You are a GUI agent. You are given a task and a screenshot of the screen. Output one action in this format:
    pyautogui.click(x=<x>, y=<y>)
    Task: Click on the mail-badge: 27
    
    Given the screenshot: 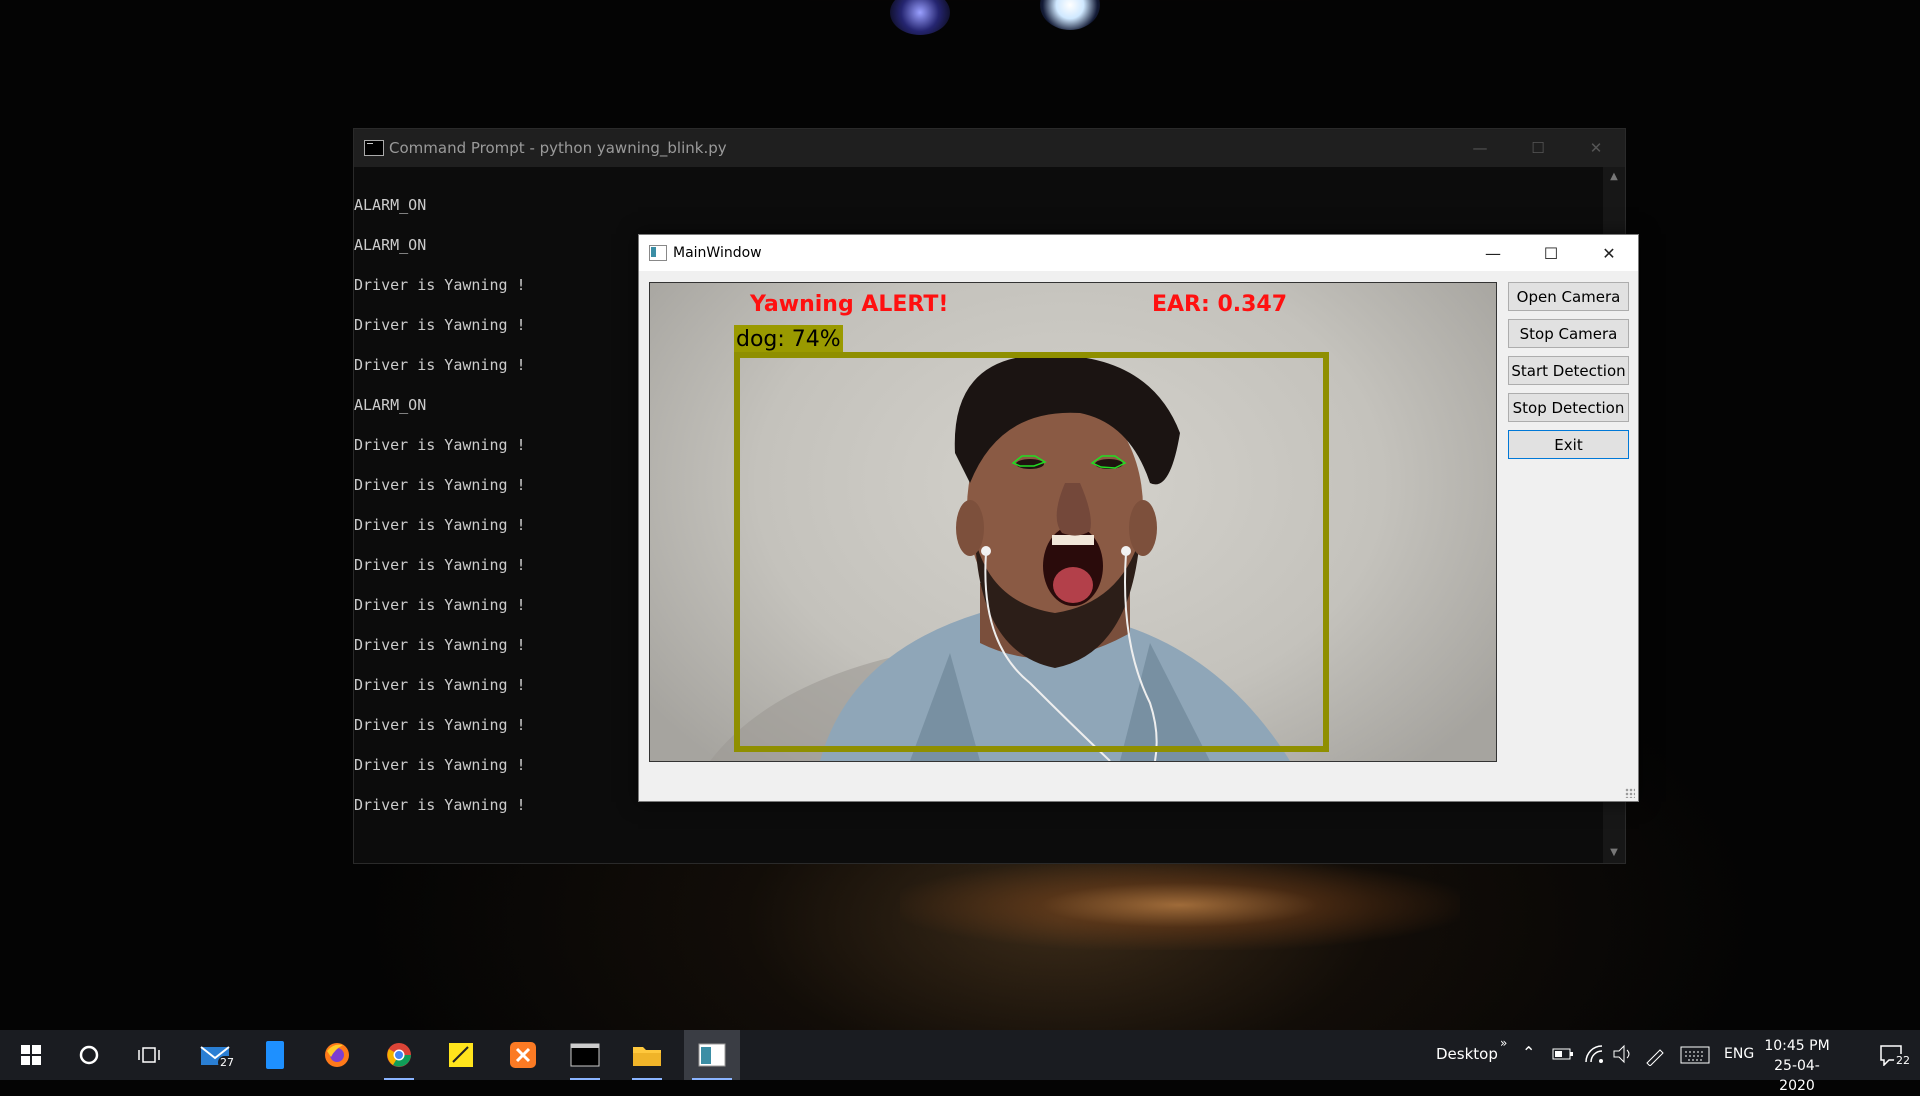 What is the action you would take?
    pyautogui.click(x=227, y=1062)
    